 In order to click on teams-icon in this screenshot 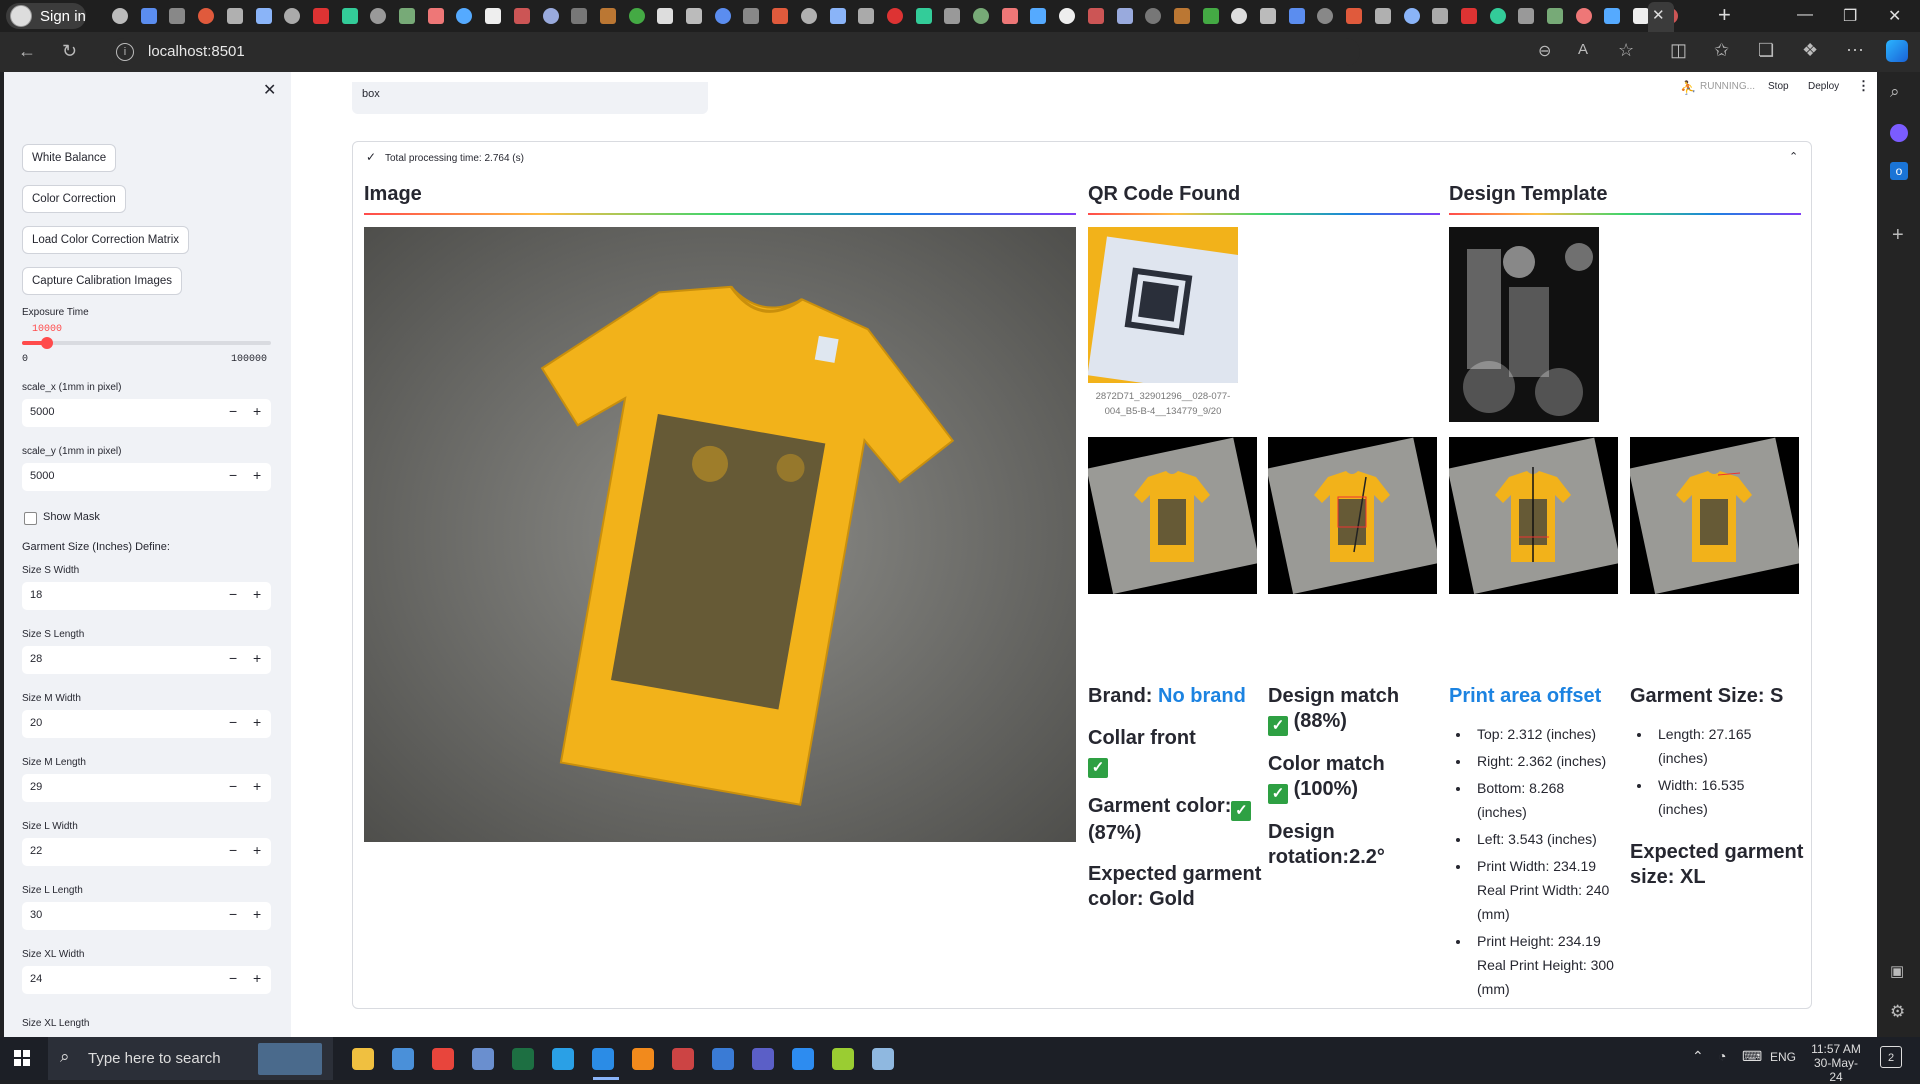, I will do `click(763, 1059)`.